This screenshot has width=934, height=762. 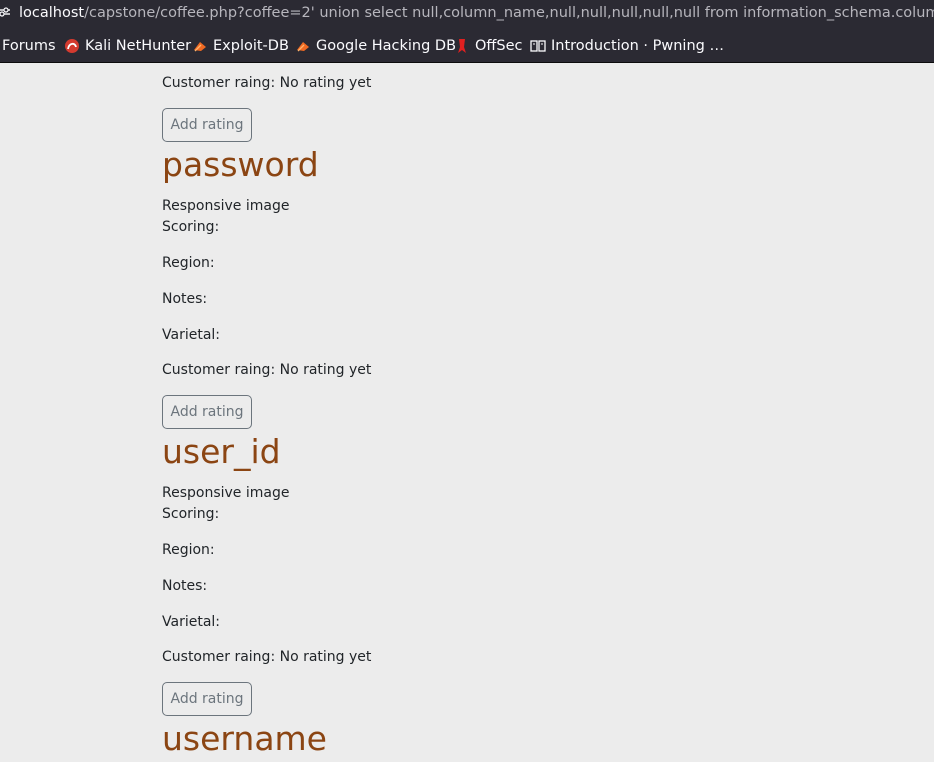 I want to click on bookmark-exploit-db: Exploit-DB, so click(x=240, y=46).